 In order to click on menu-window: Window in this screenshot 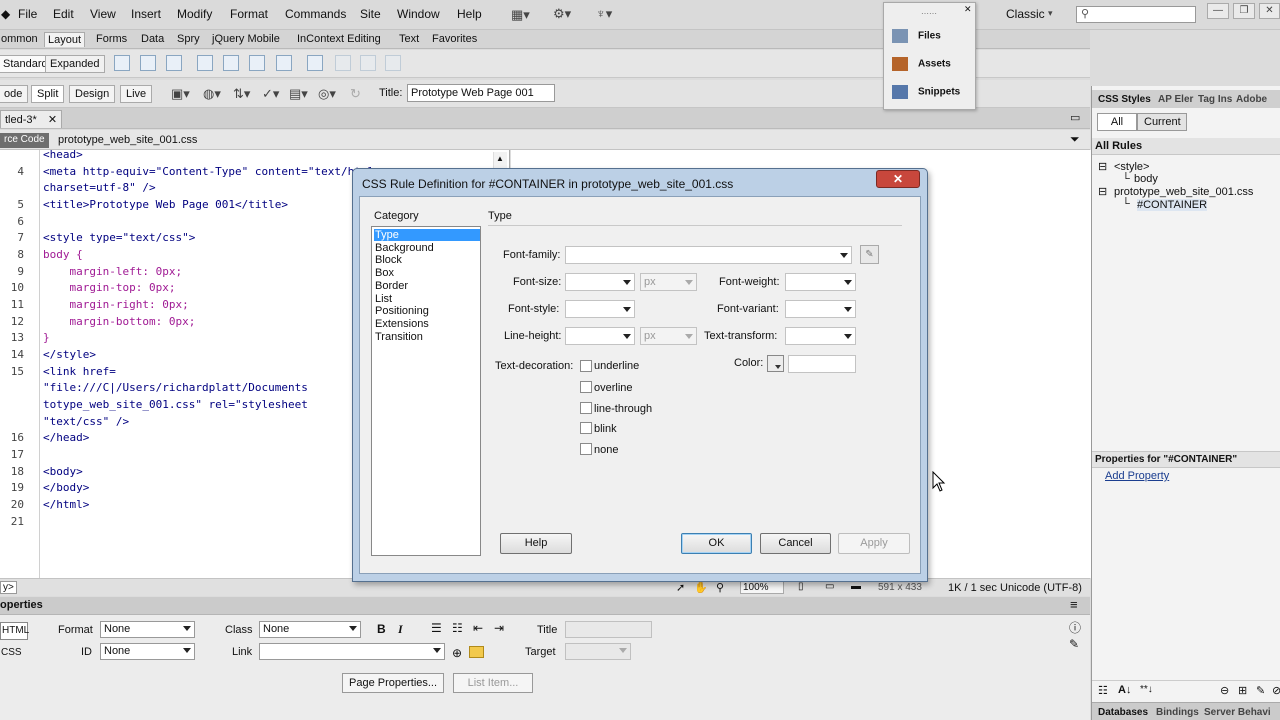, I will do `click(418, 14)`.